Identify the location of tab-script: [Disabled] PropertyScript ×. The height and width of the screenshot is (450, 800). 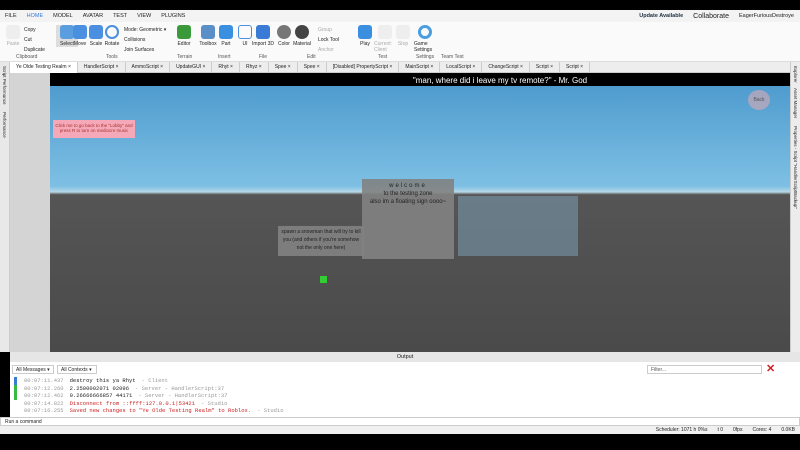
(363, 67).